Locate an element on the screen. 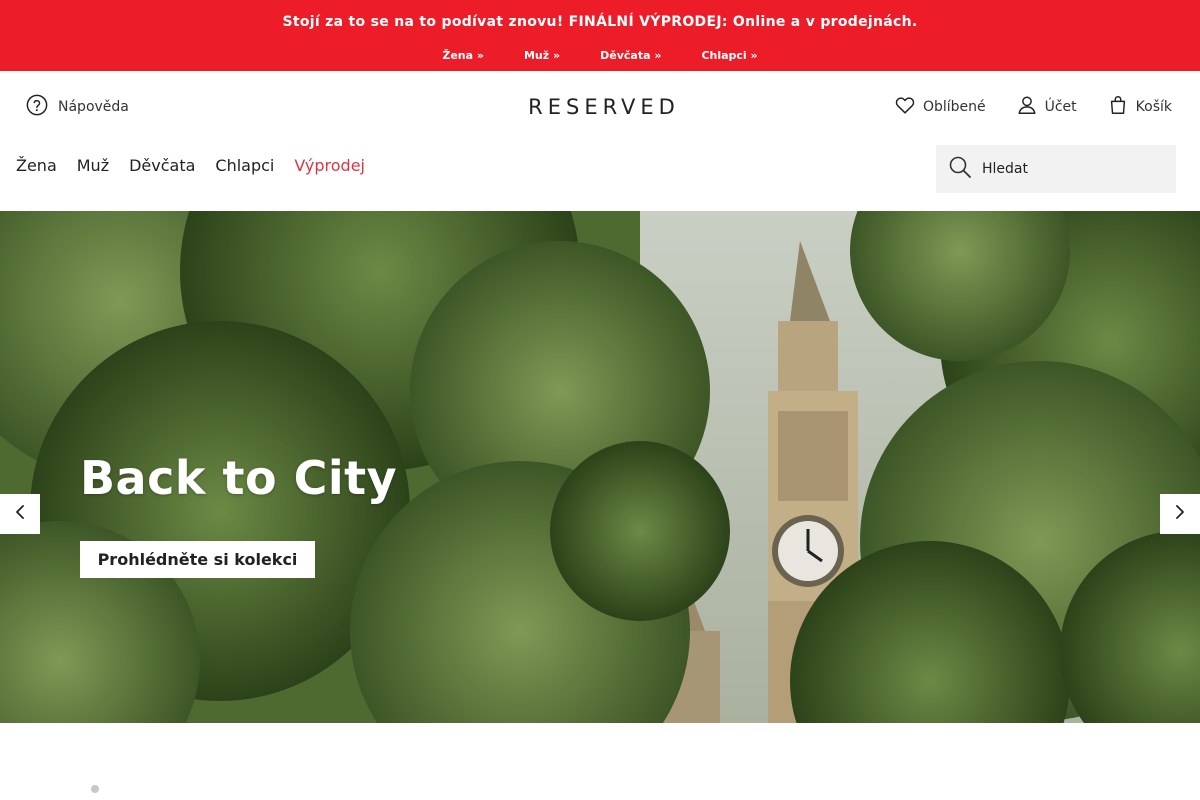 Image resolution: width=1200 pixels, height=800 pixels. header-tools: Oblíbené Účet Košík is located at coordinates (1033, 107).